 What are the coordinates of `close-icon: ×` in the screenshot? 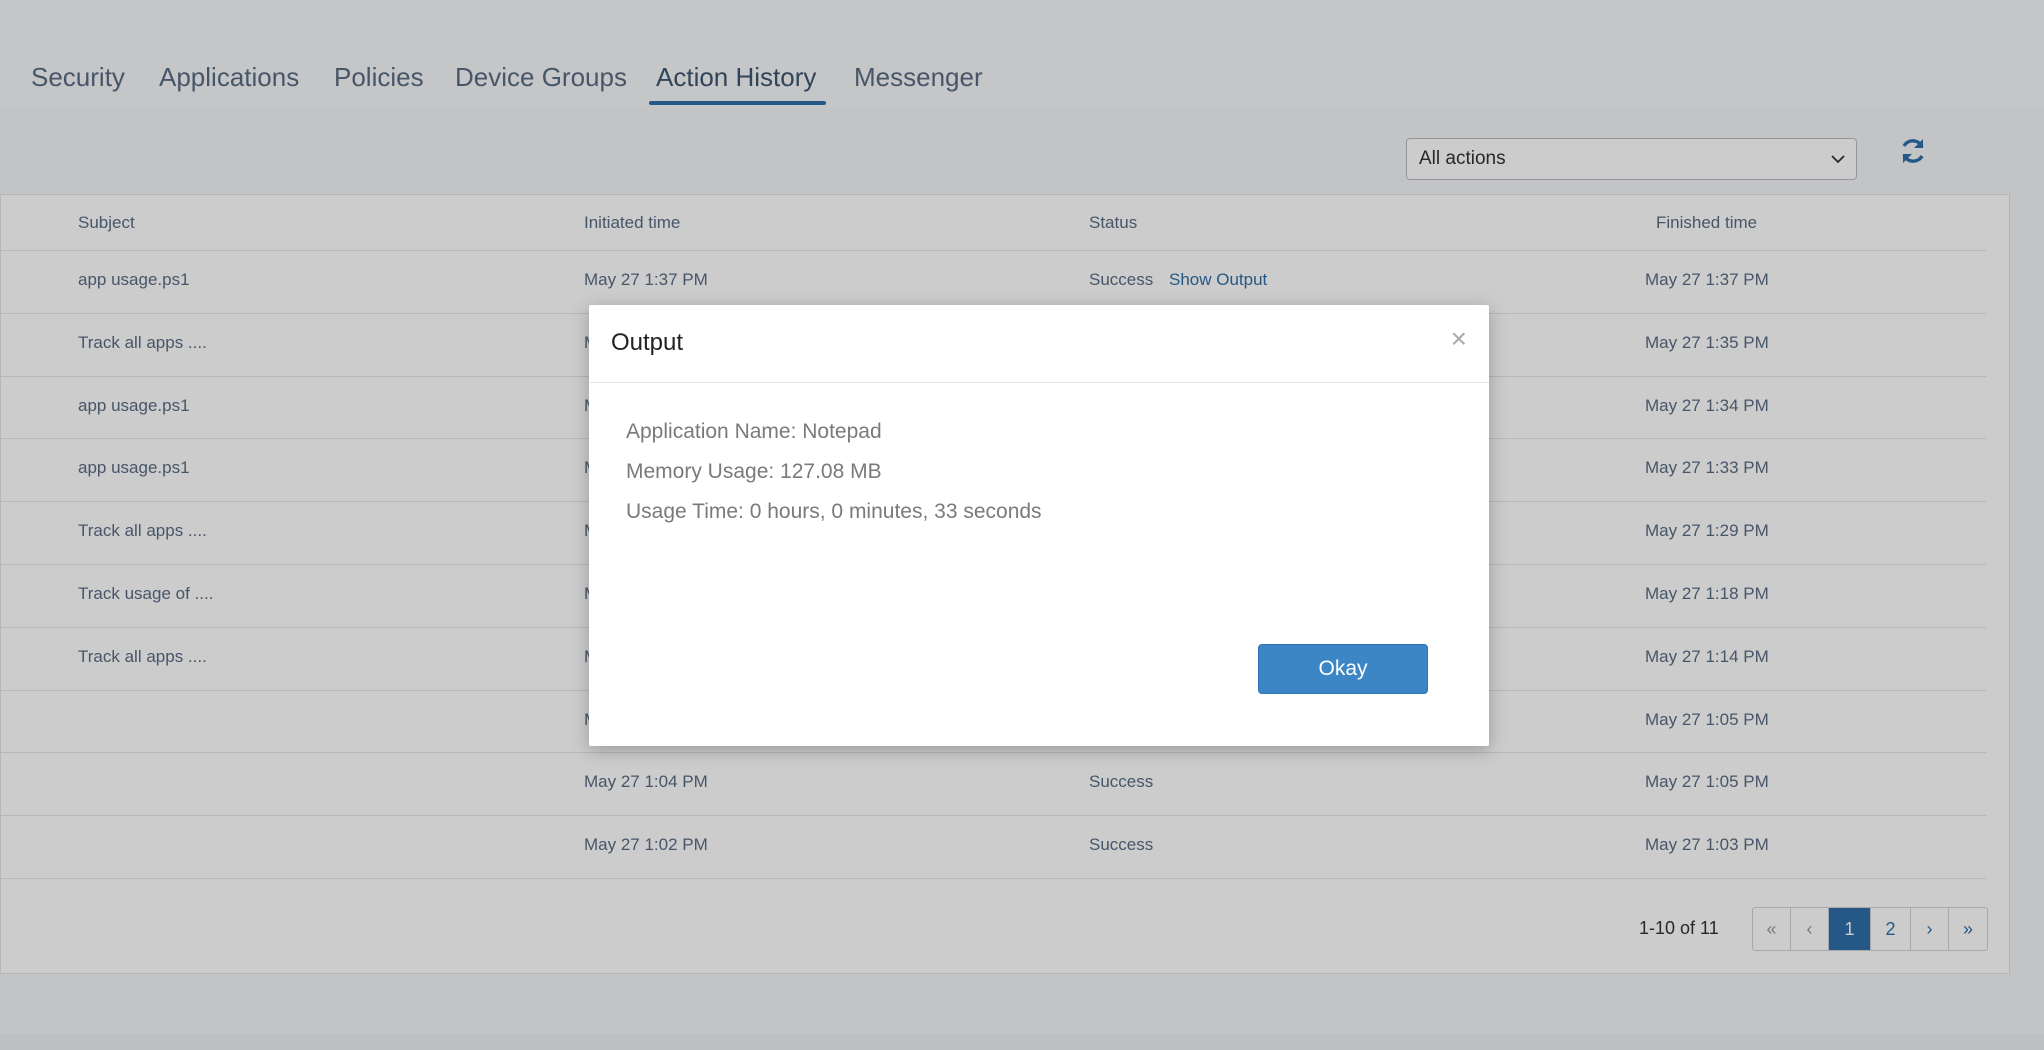 It's located at (1459, 339).